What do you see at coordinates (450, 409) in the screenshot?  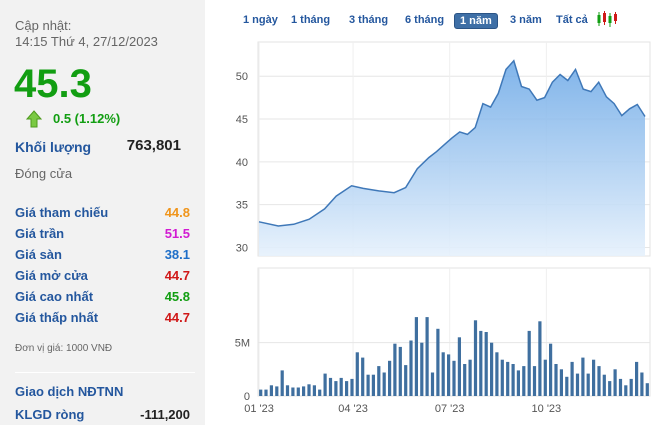 I see `time-axis-tick-label: 07 '23` at bounding box center [450, 409].